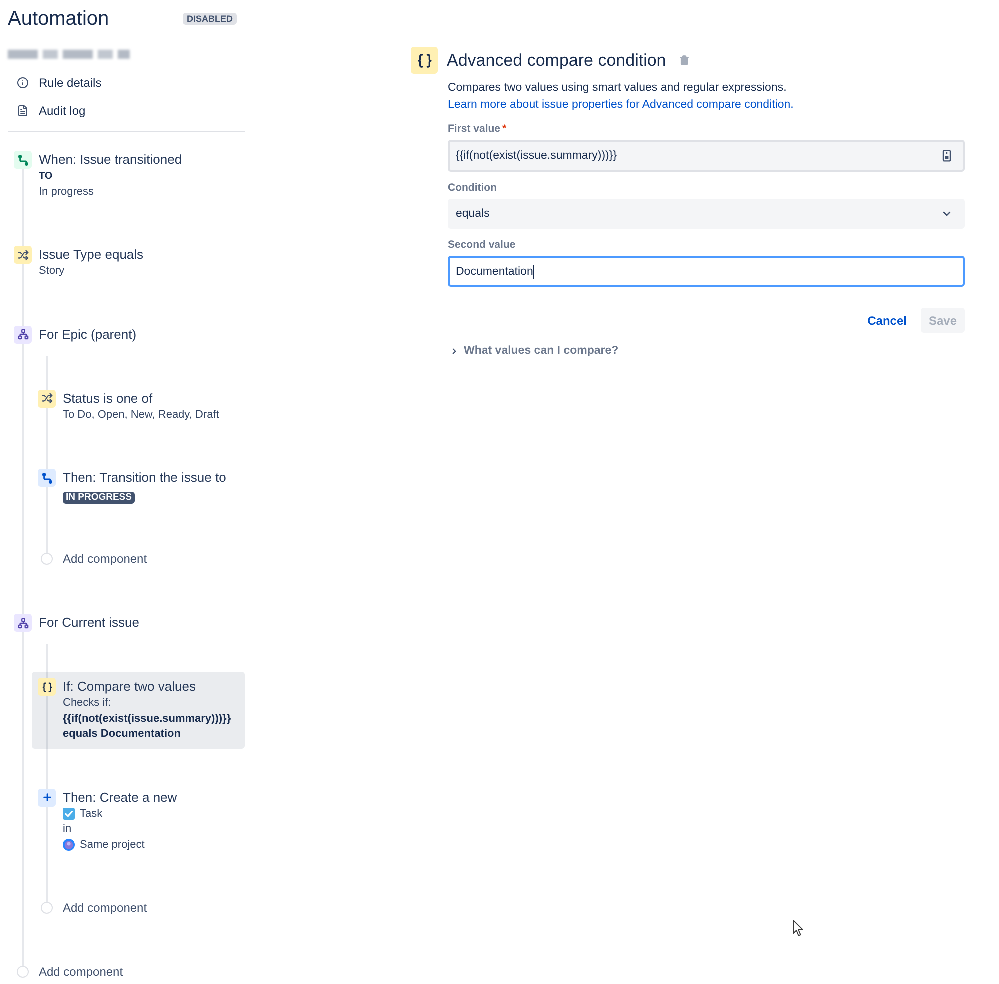 Image resolution: width=999 pixels, height=984 pixels. What do you see at coordinates (706, 156) in the screenshot?
I see `input-field: {{if(not(exist(issue.summary)))}}` at bounding box center [706, 156].